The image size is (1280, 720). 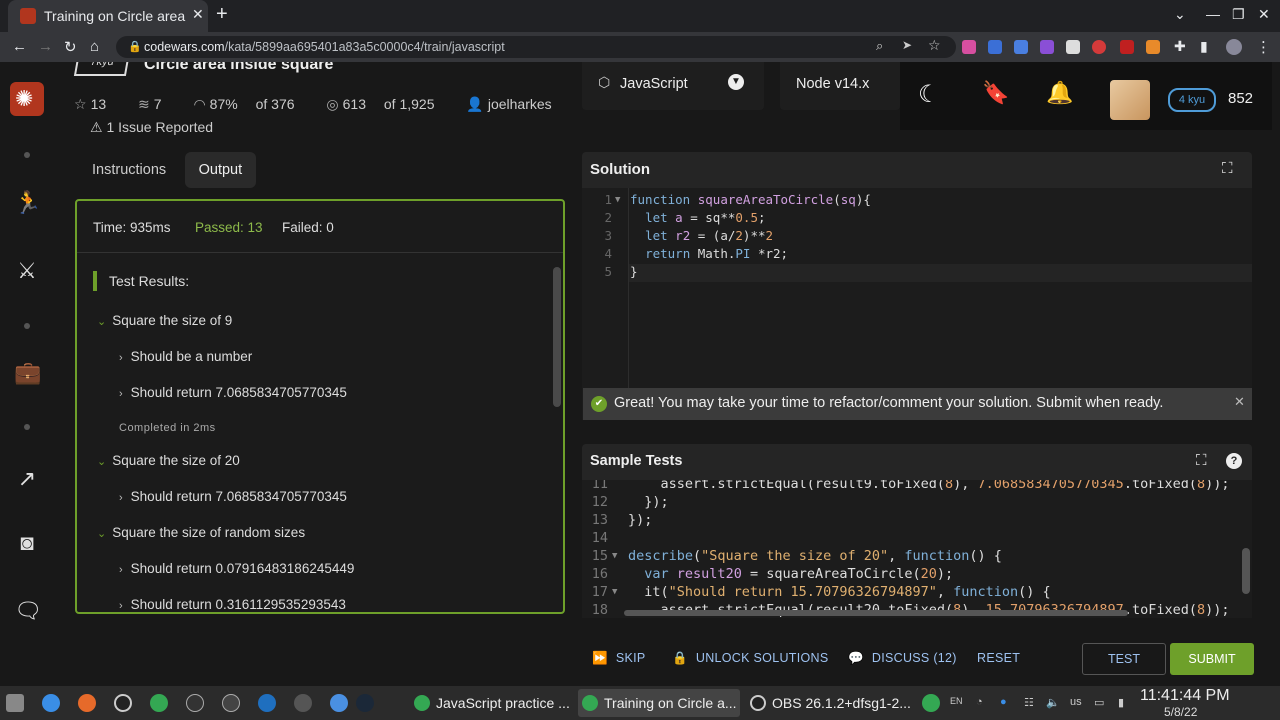 I want to click on chrome-icon, so click(x=159, y=703).